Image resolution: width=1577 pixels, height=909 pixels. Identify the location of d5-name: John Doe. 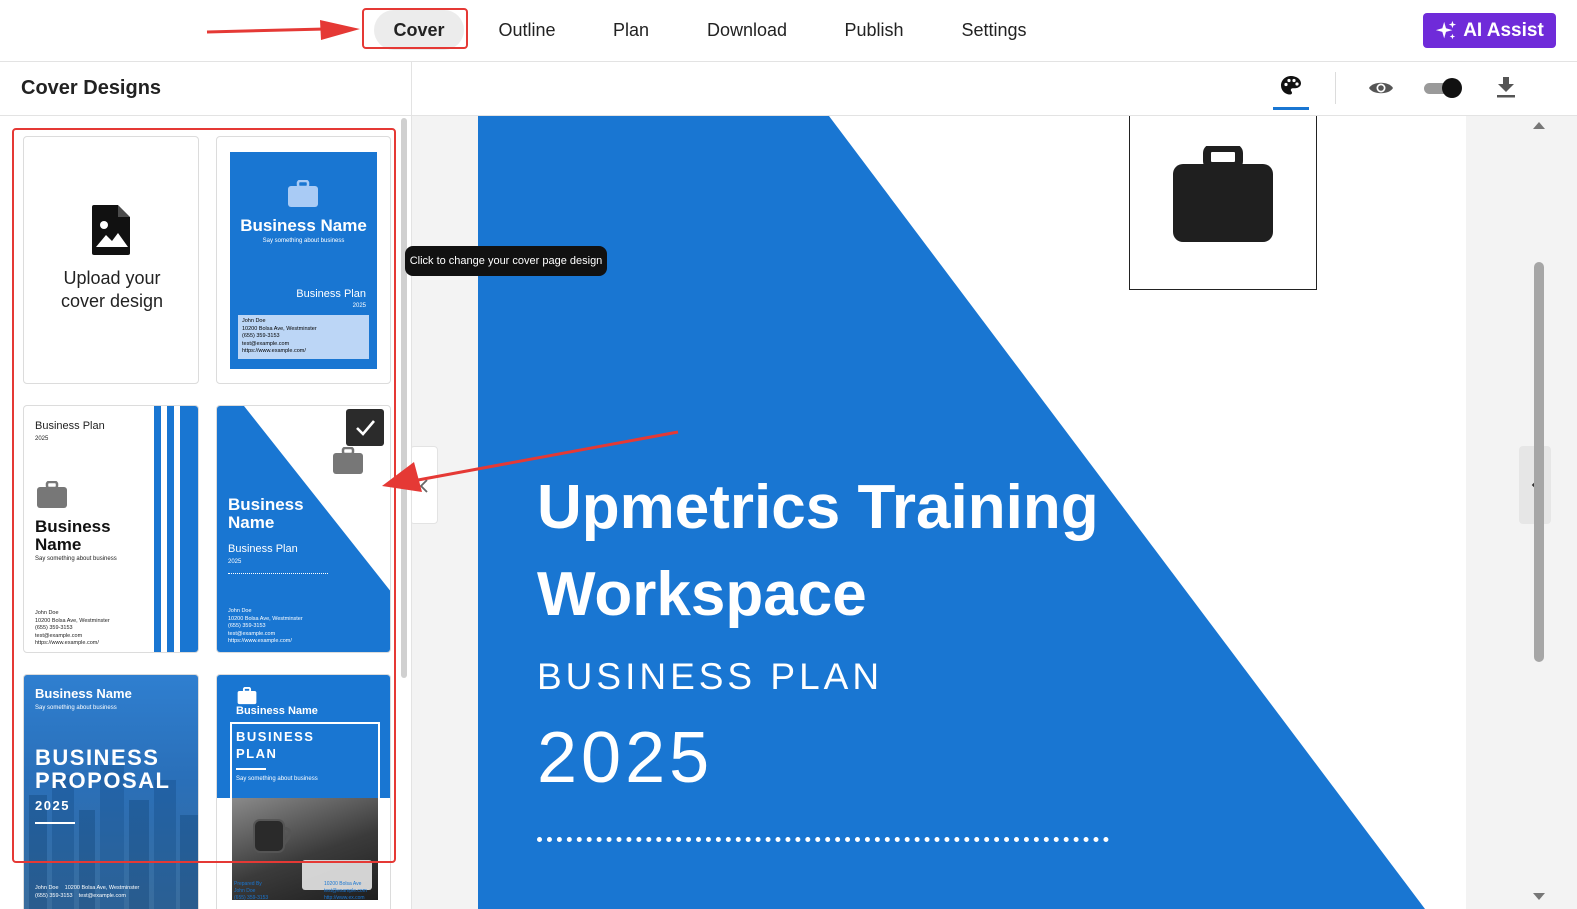
(245, 891).